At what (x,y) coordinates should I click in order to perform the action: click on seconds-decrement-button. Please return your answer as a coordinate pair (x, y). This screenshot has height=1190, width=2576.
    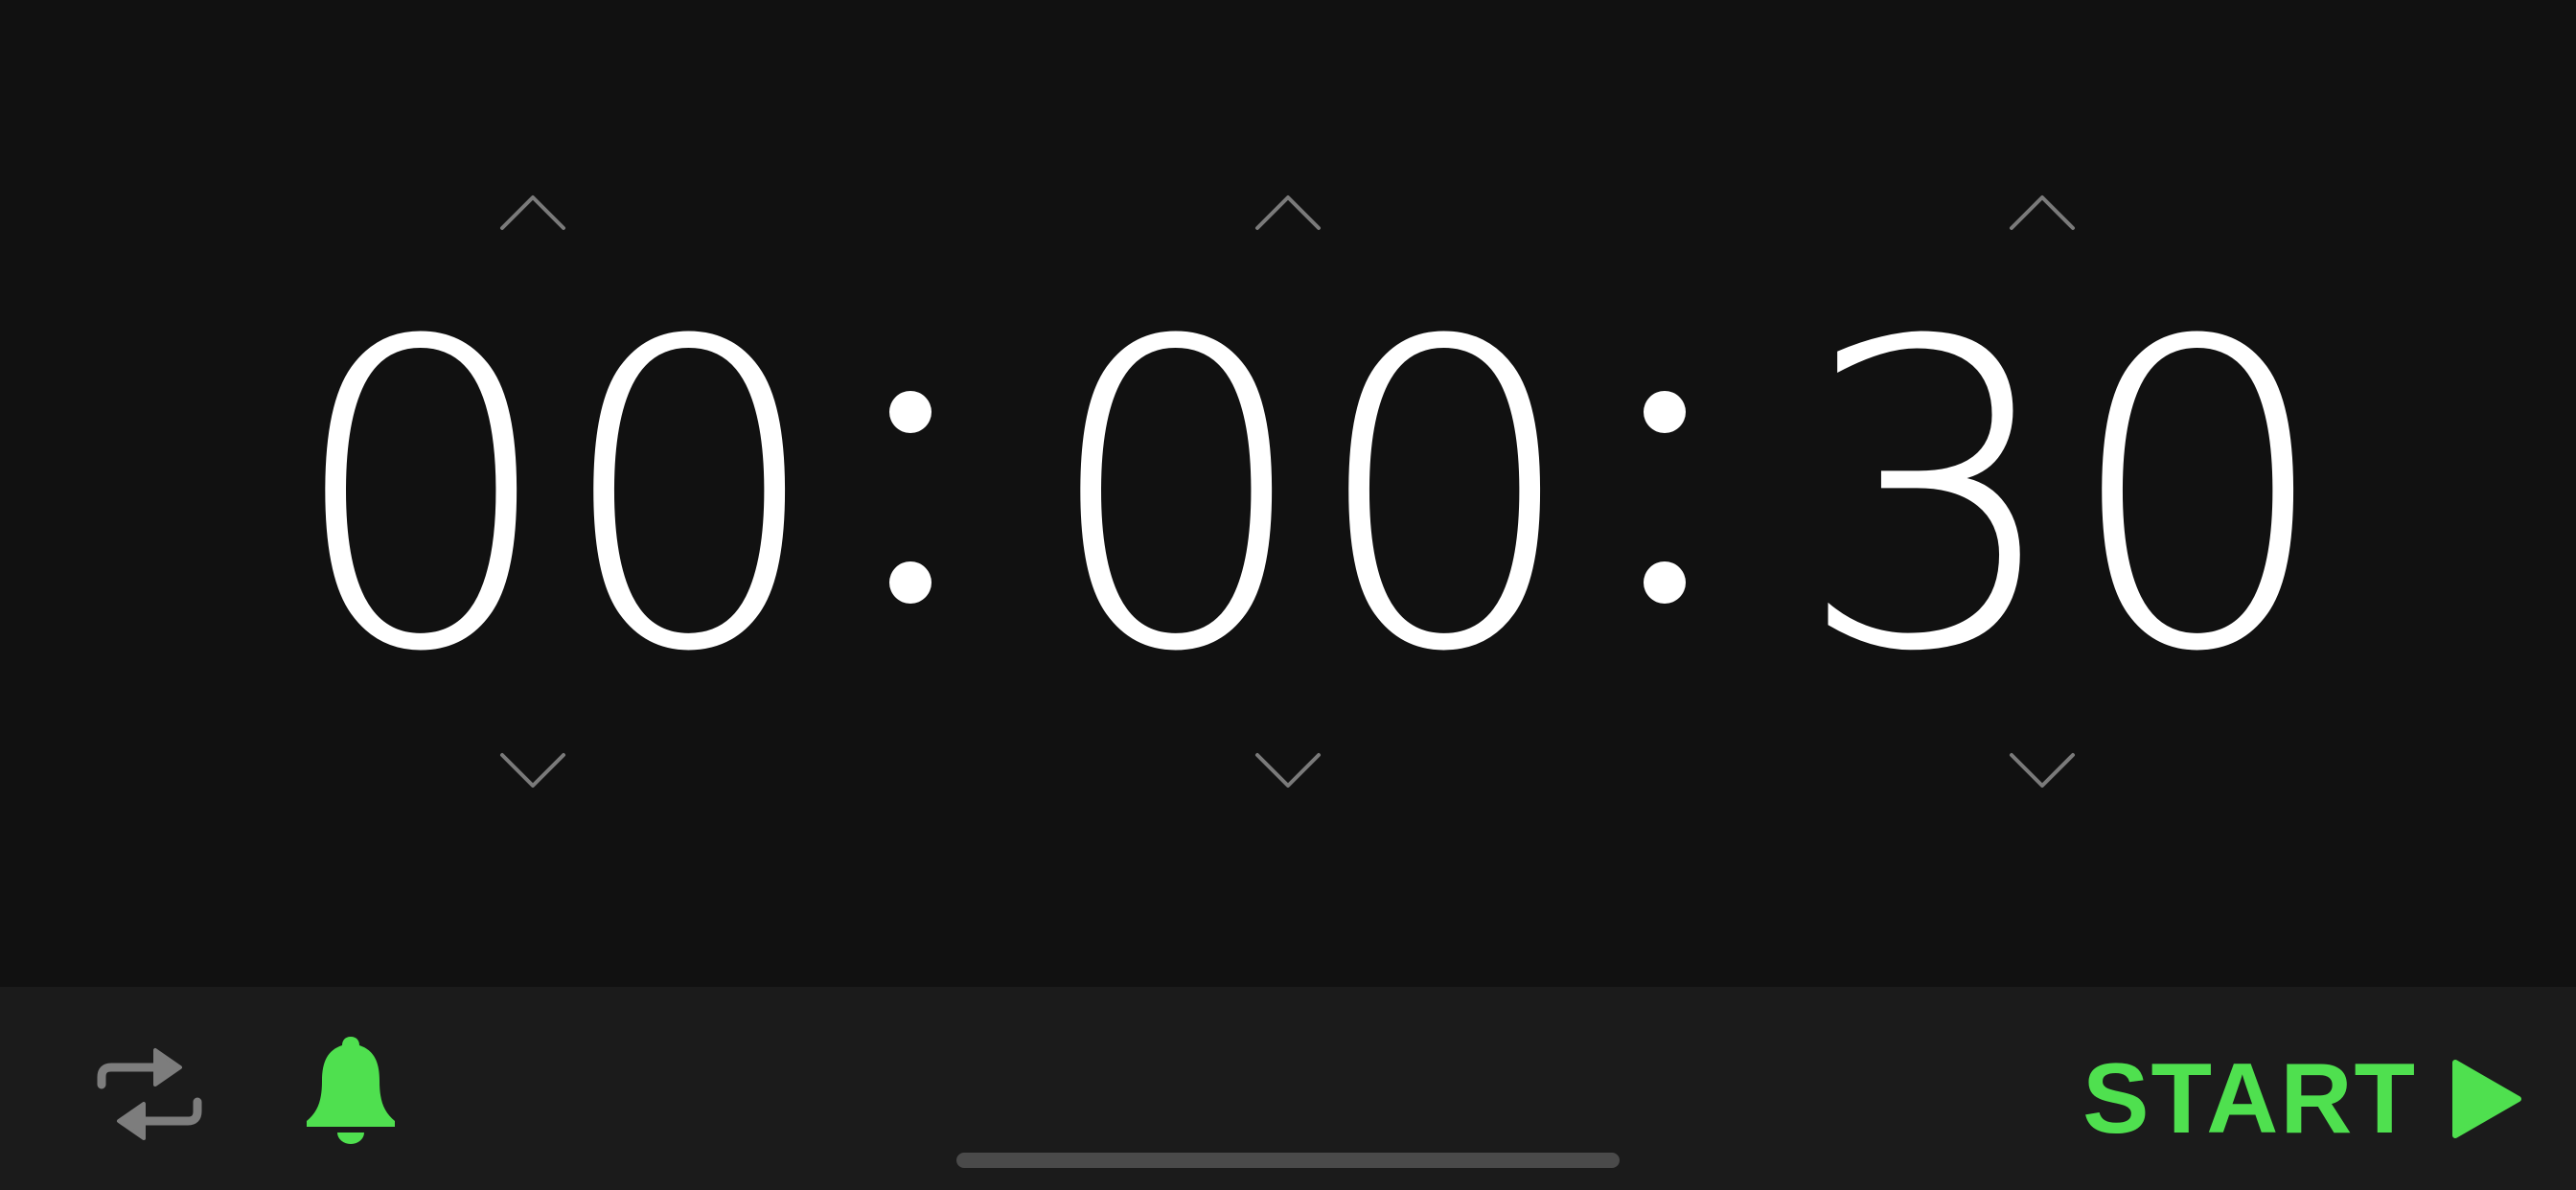
    Looking at the image, I should click on (2043, 772).